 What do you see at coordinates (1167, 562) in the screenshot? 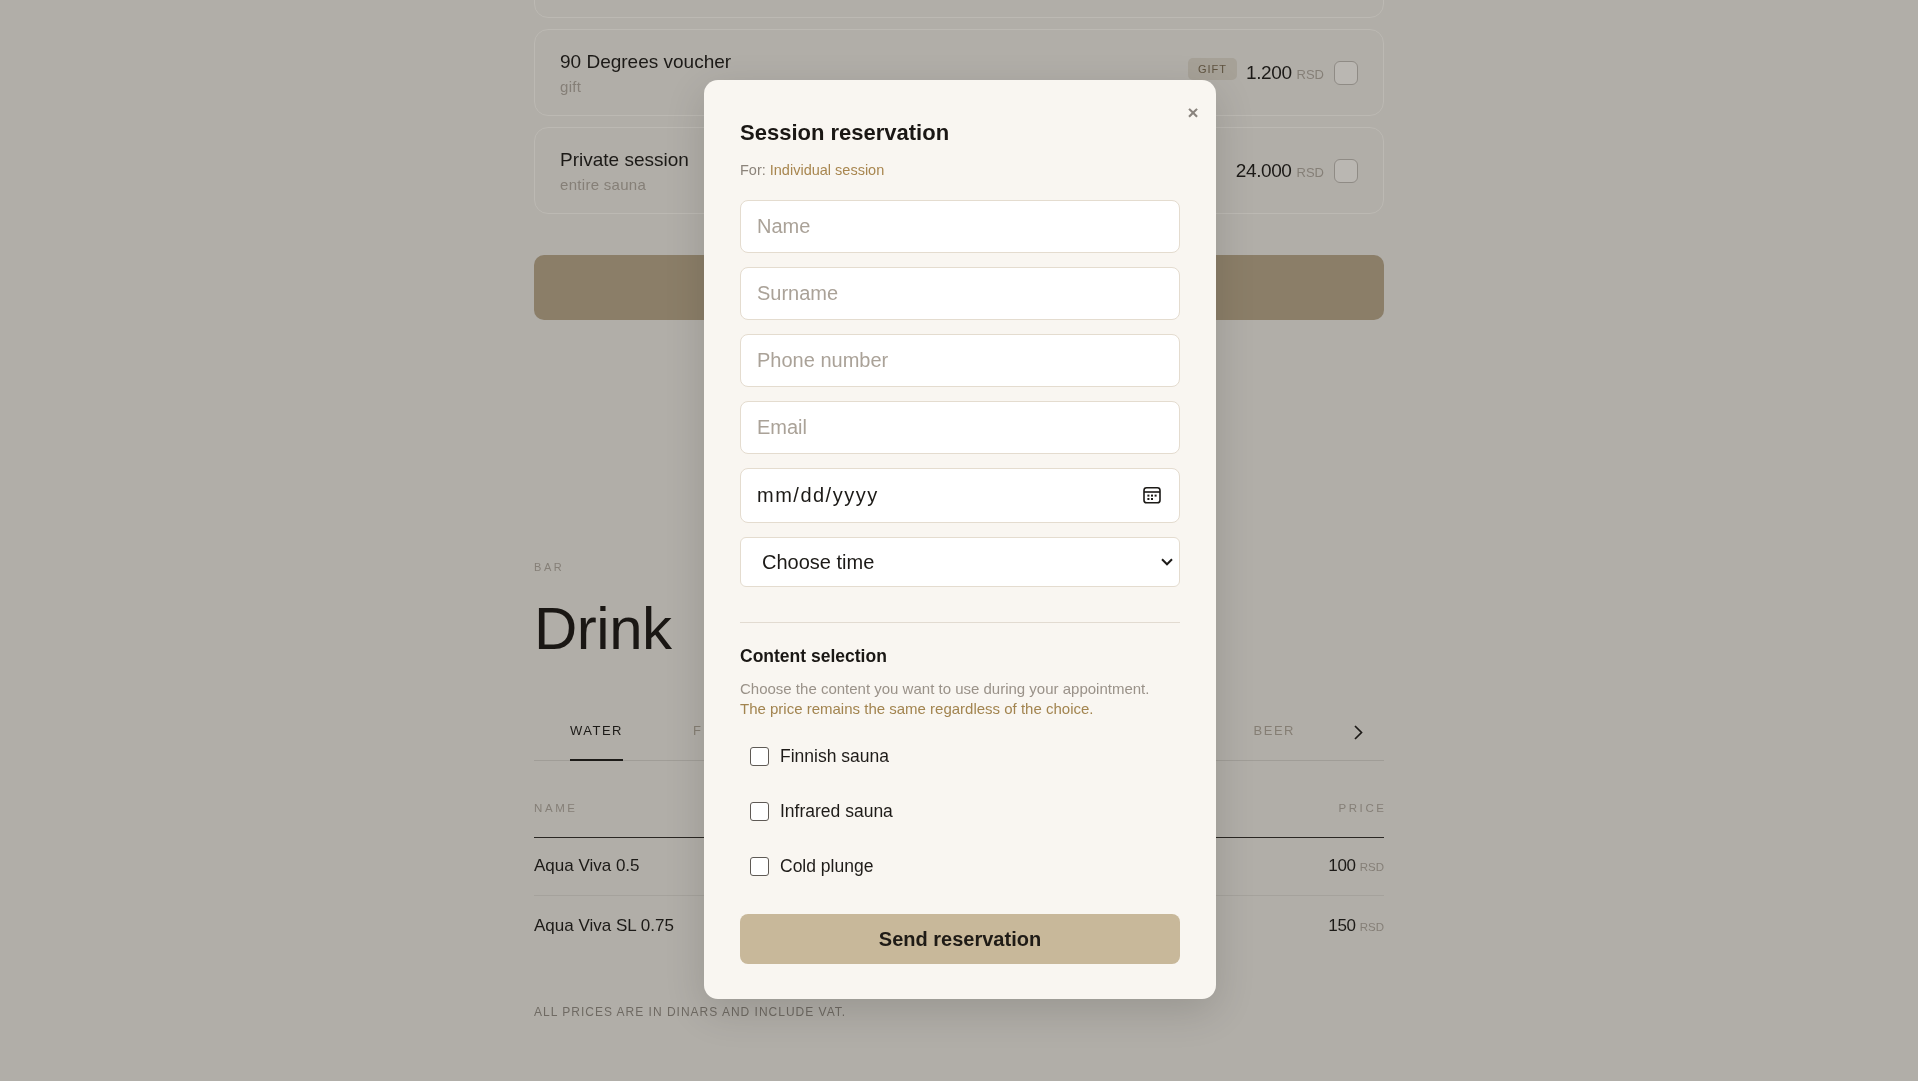
I see `chevron-down-icon` at bounding box center [1167, 562].